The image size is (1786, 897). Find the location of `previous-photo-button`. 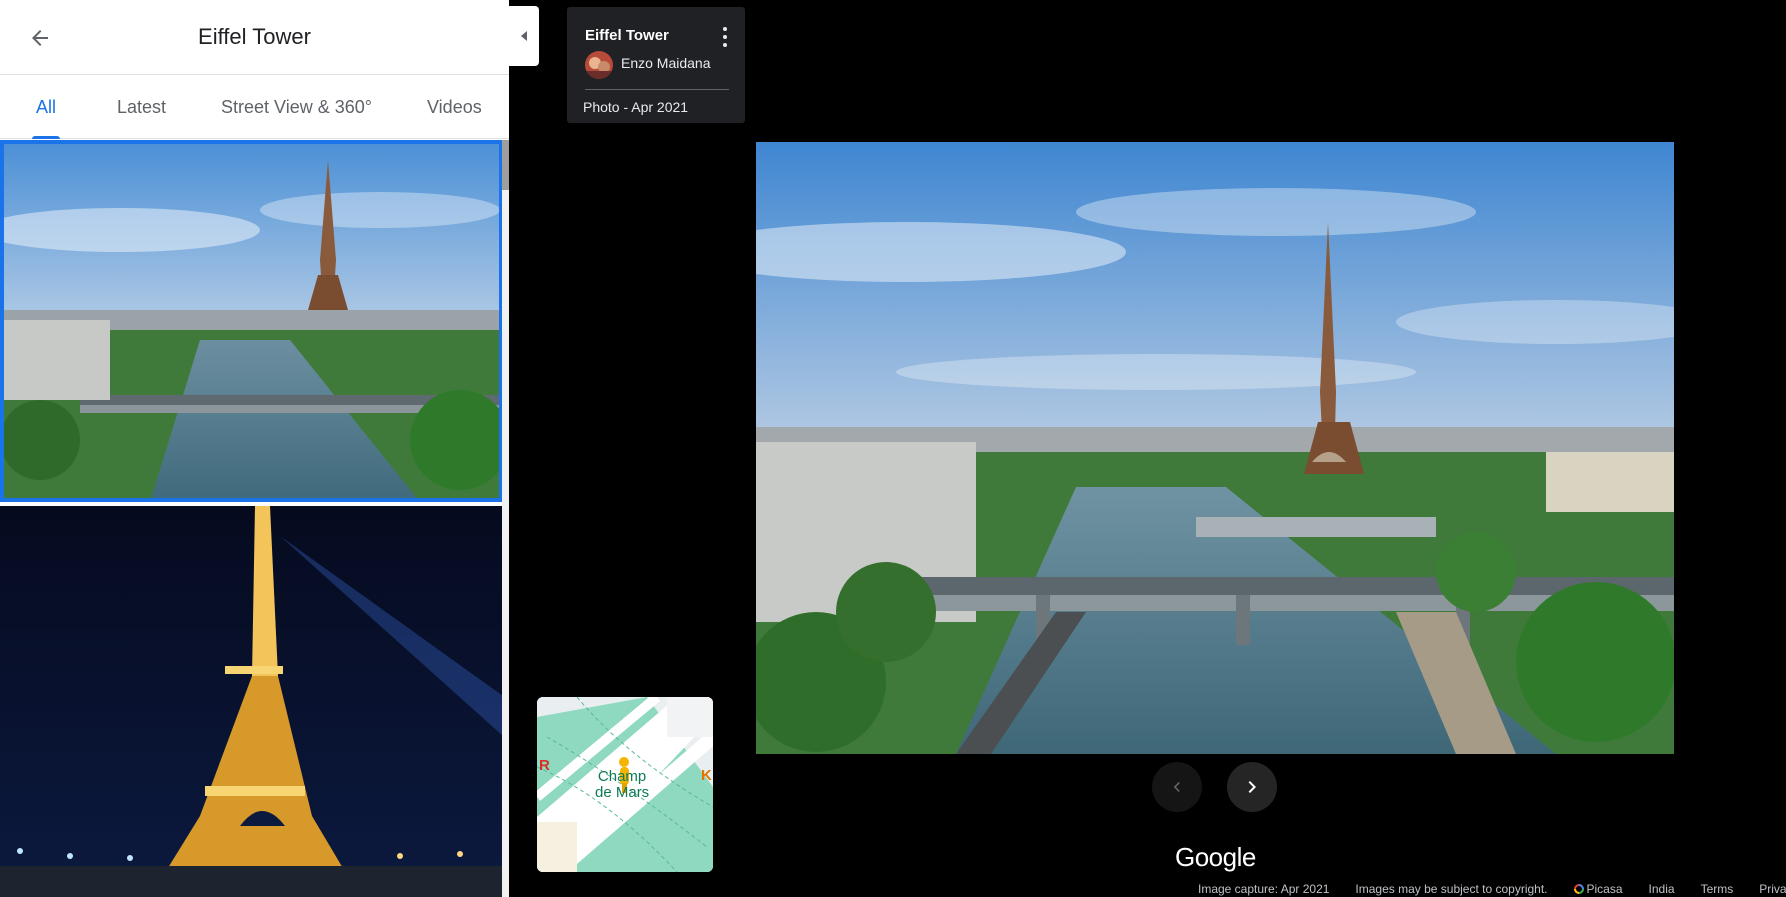

previous-photo-button is located at coordinates (1177, 787).